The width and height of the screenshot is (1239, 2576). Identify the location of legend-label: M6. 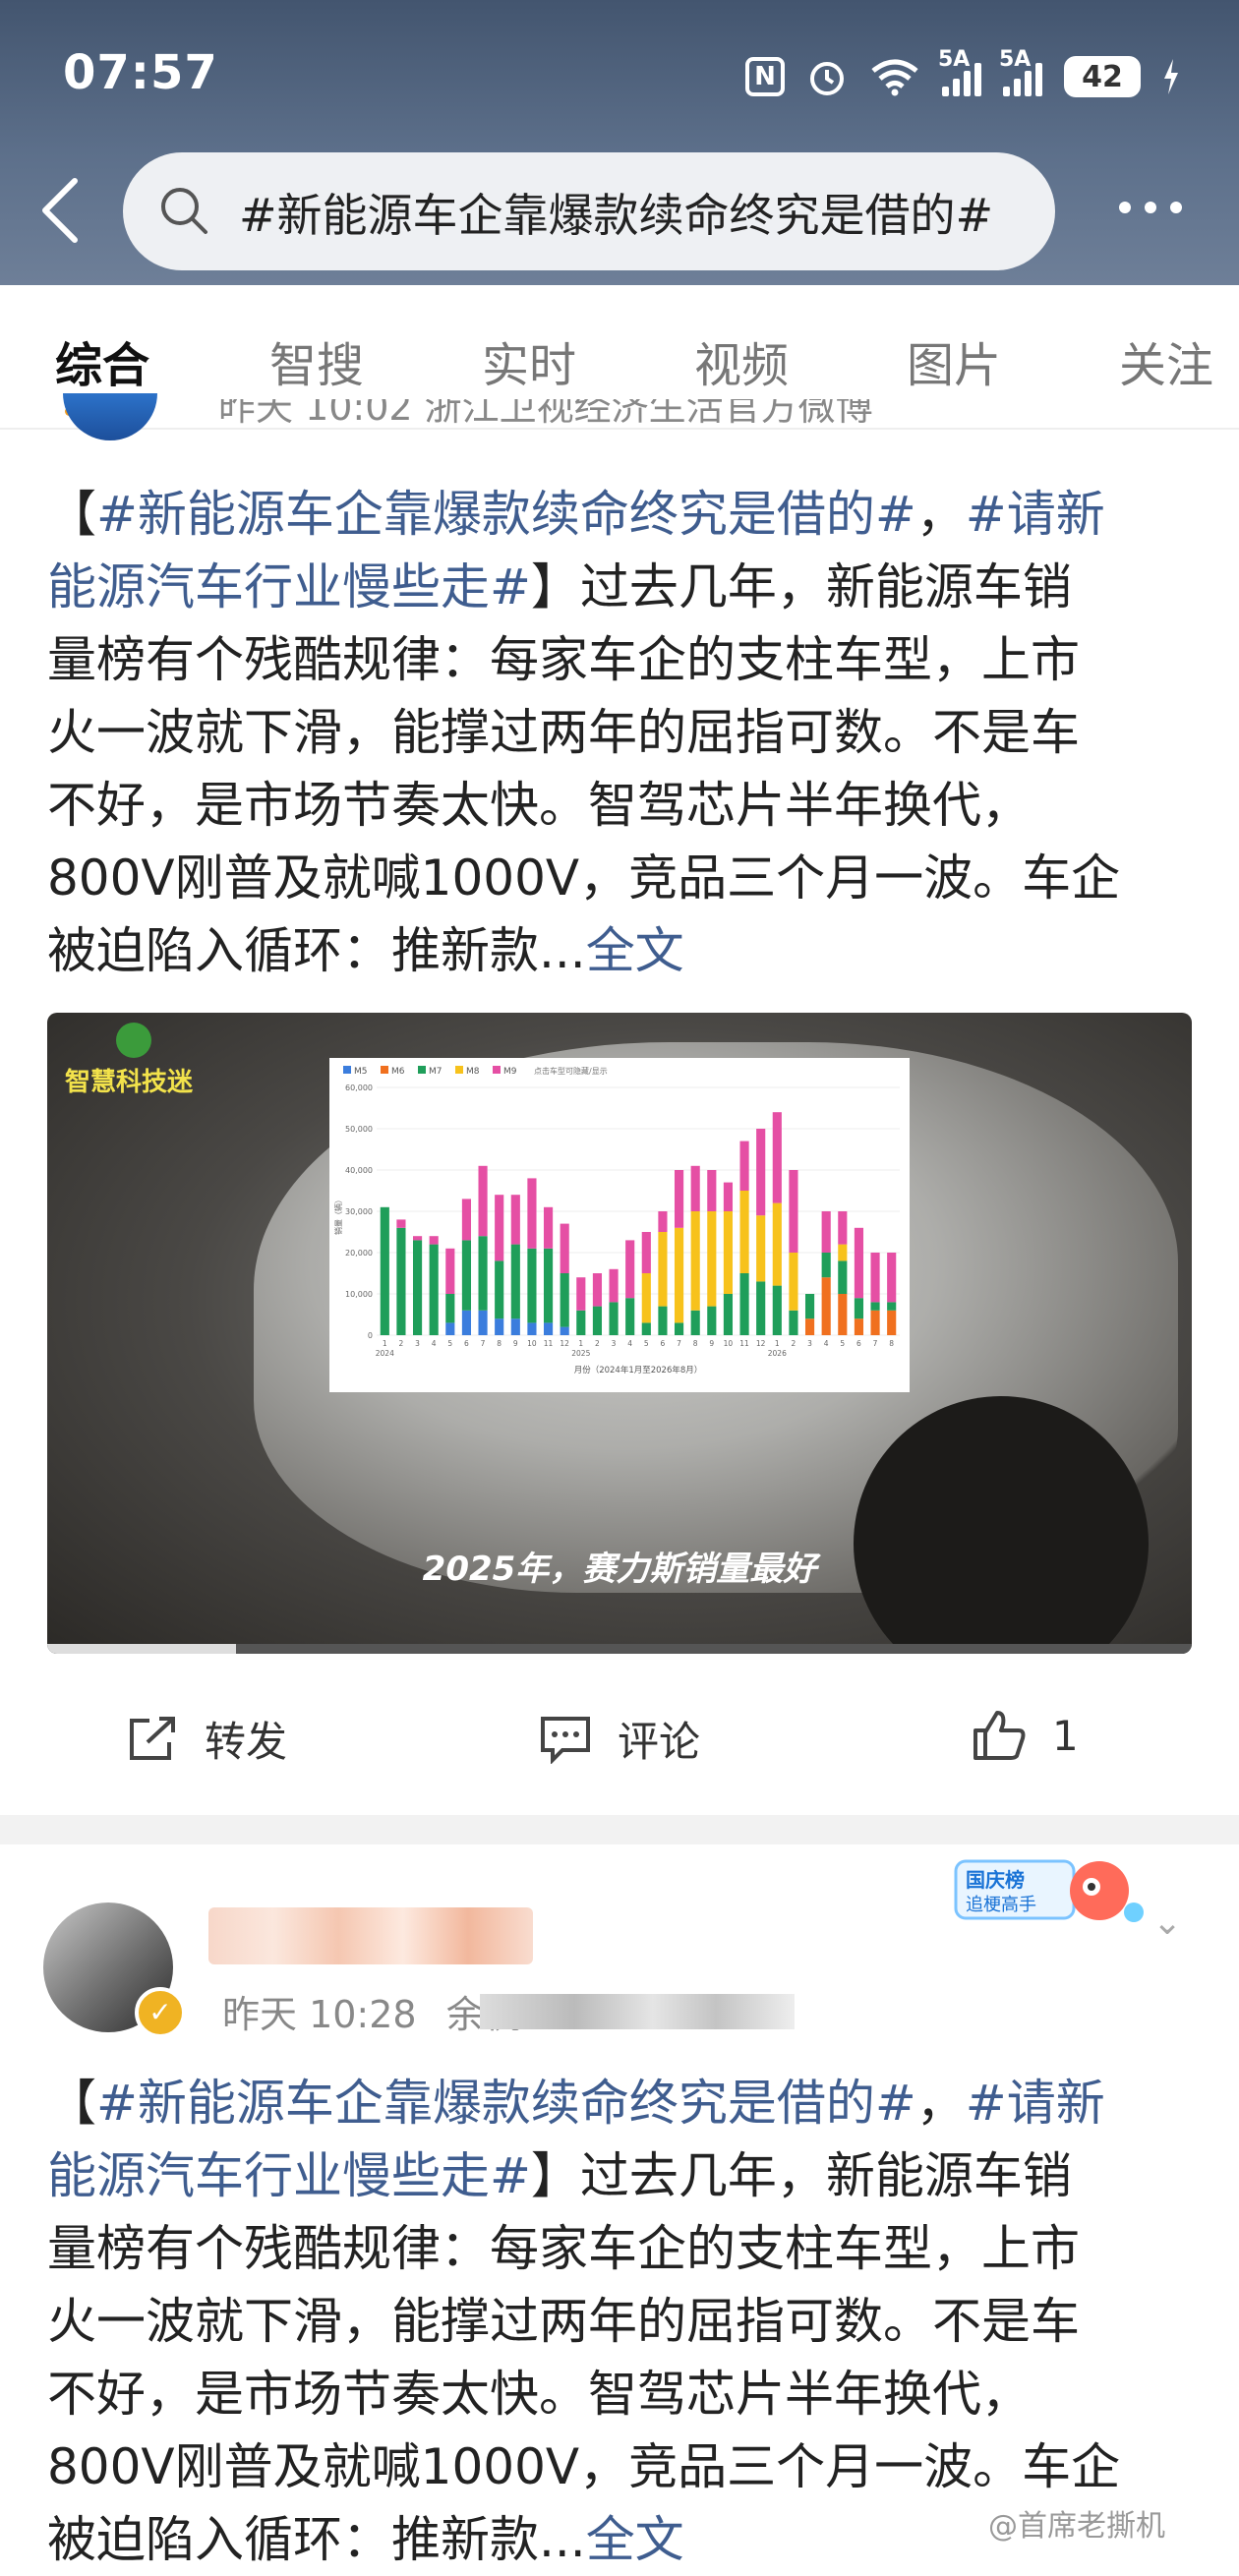
(398, 1072).